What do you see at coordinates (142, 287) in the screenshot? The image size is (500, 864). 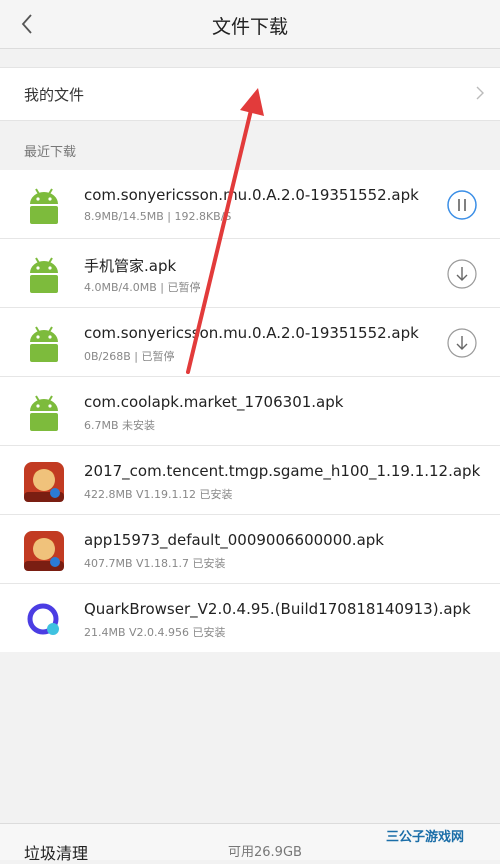 I see `file-status: 4.0MB/4.0MB | 已暂停` at bounding box center [142, 287].